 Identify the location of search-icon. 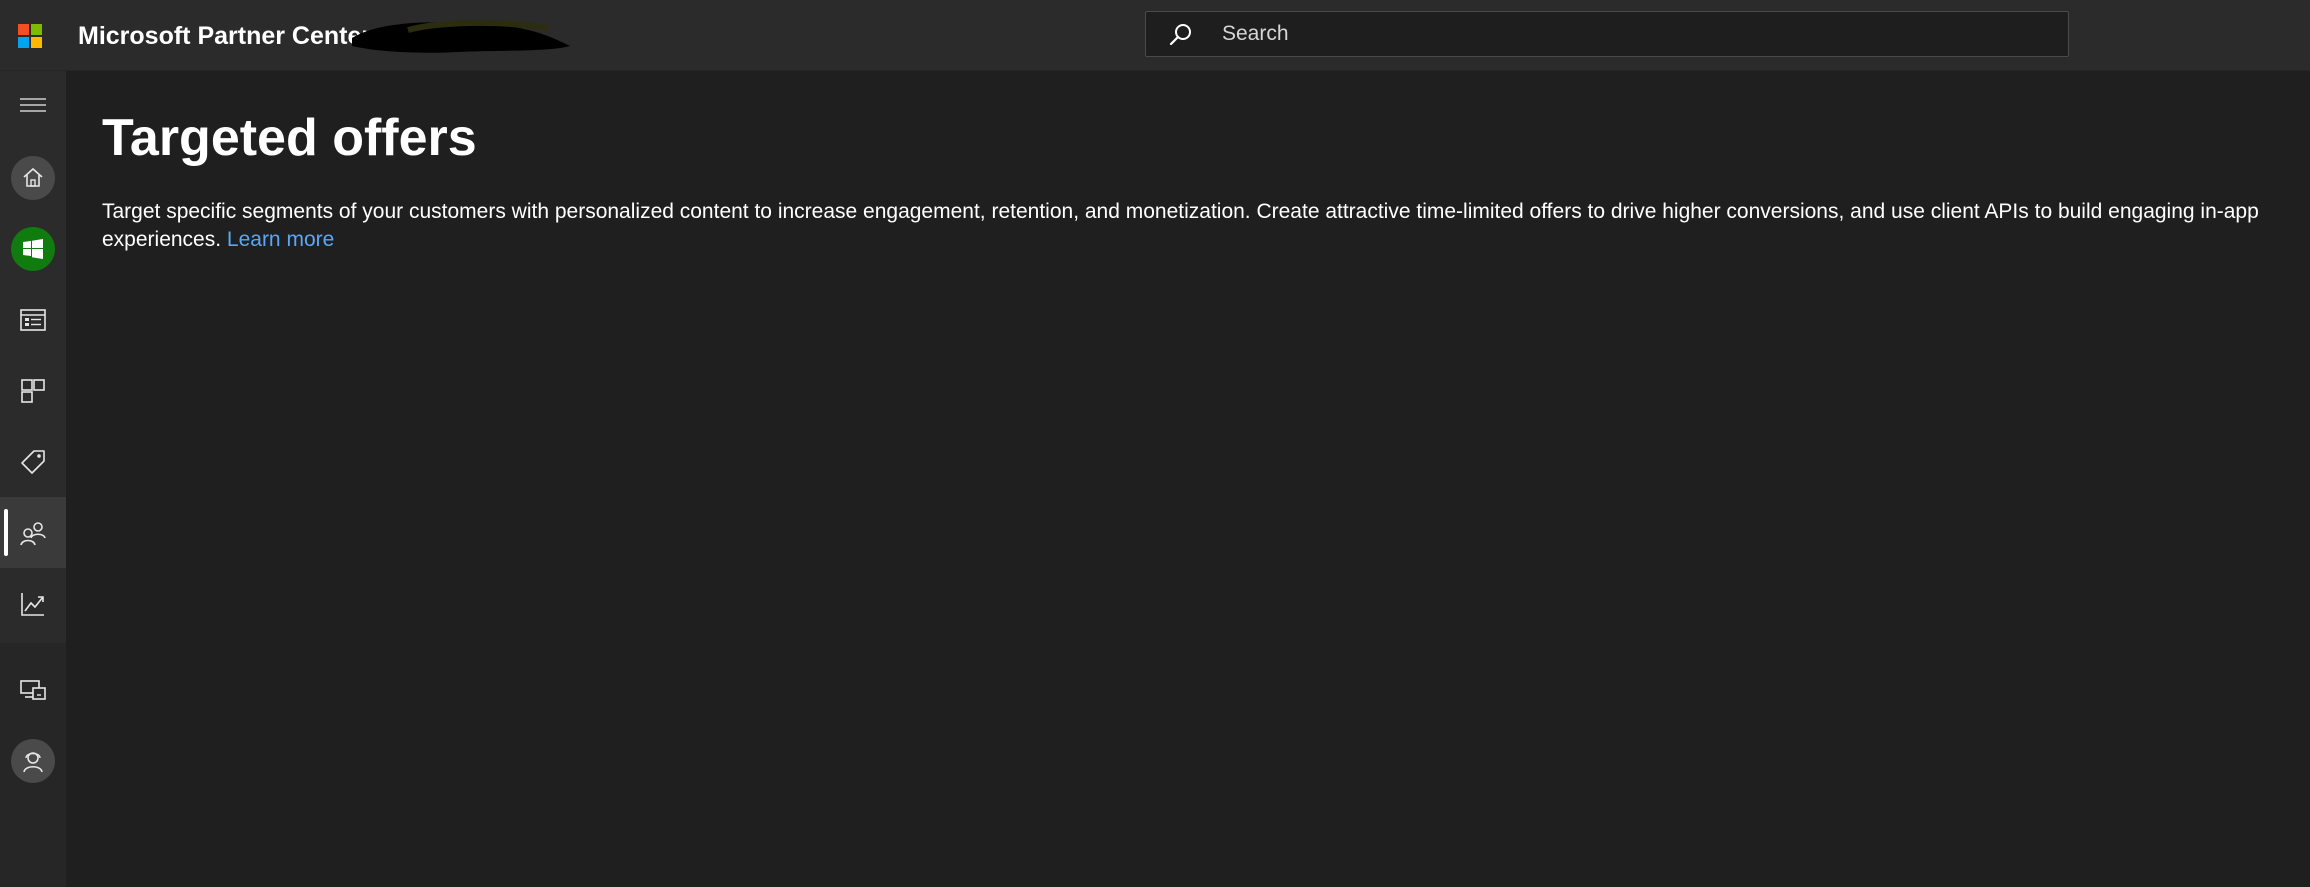
(1180, 35).